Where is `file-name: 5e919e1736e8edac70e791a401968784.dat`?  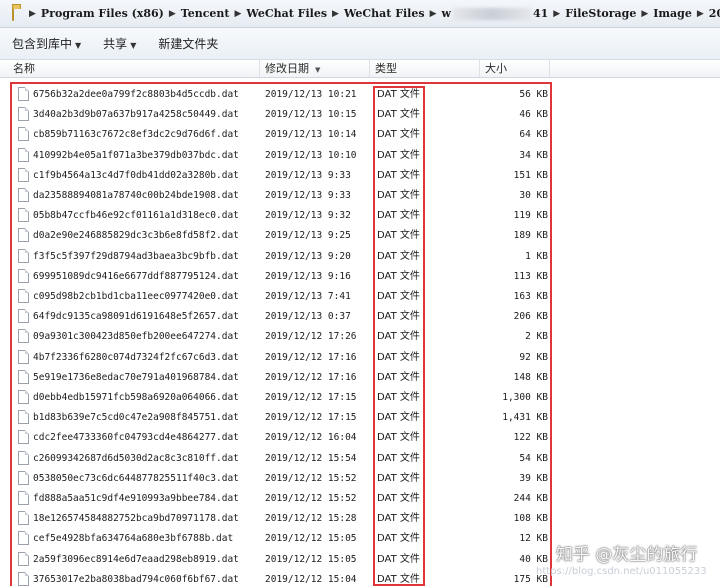
file-name: 5e919e1736e8edac70e791a401968784.dat is located at coordinates (136, 377).